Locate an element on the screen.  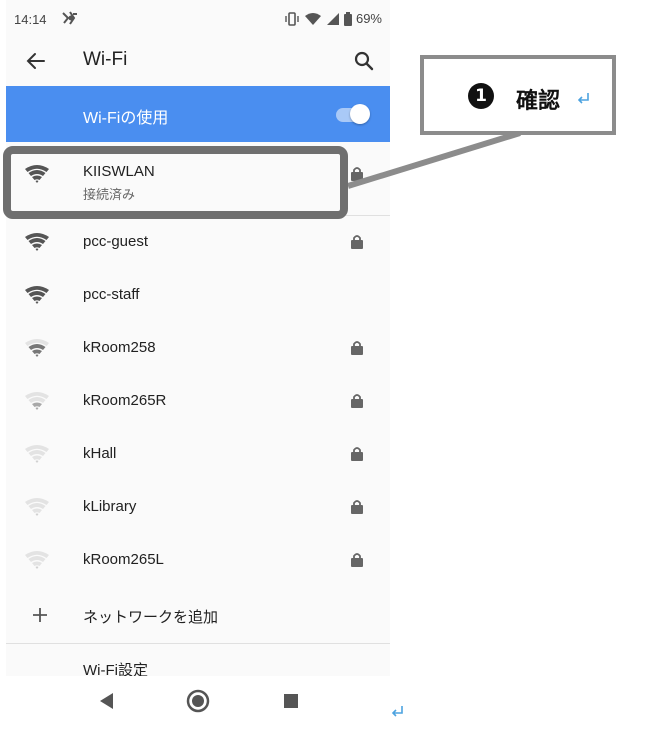
wifi-master-switch: Wi-Fiの使用 is located at coordinates (198, 114).